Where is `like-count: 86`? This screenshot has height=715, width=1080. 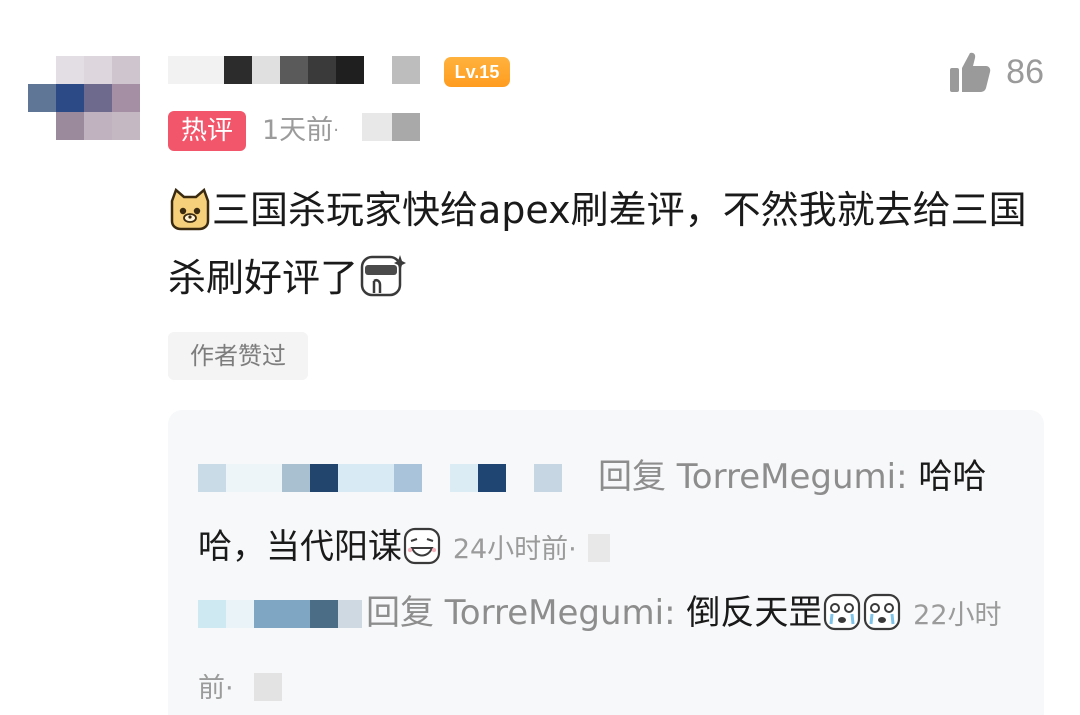 like-count: 86 is located at coordinates (1025, 71).